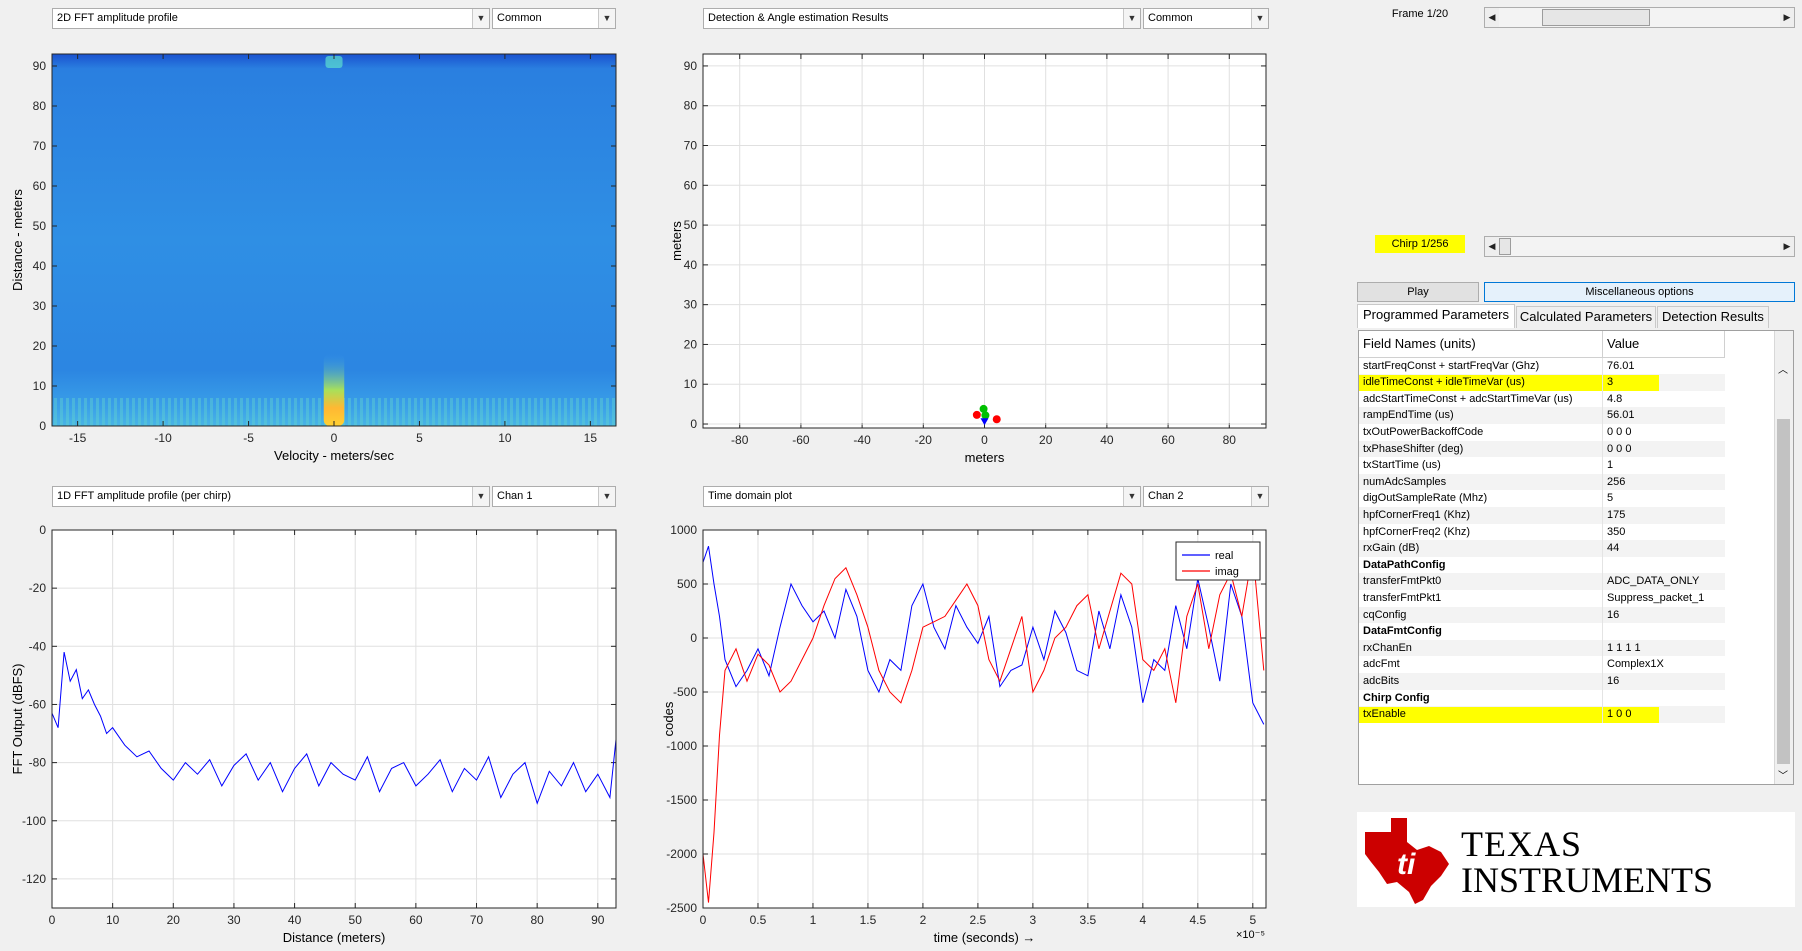  I want to click on chevron-down-icon: ﹀, so click(1783, 774).